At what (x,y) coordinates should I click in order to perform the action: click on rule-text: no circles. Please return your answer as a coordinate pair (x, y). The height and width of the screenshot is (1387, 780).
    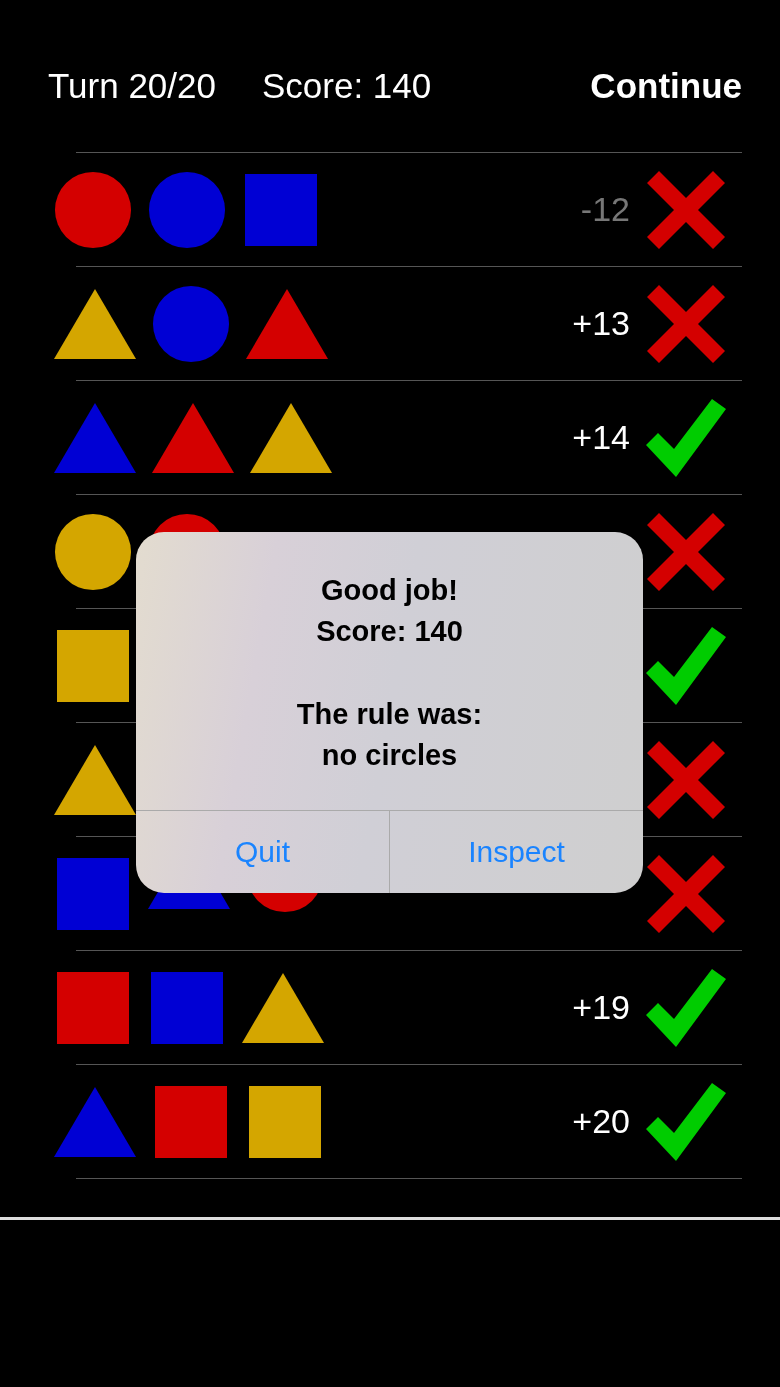
    Looking at the image, I should click on (389, 755).